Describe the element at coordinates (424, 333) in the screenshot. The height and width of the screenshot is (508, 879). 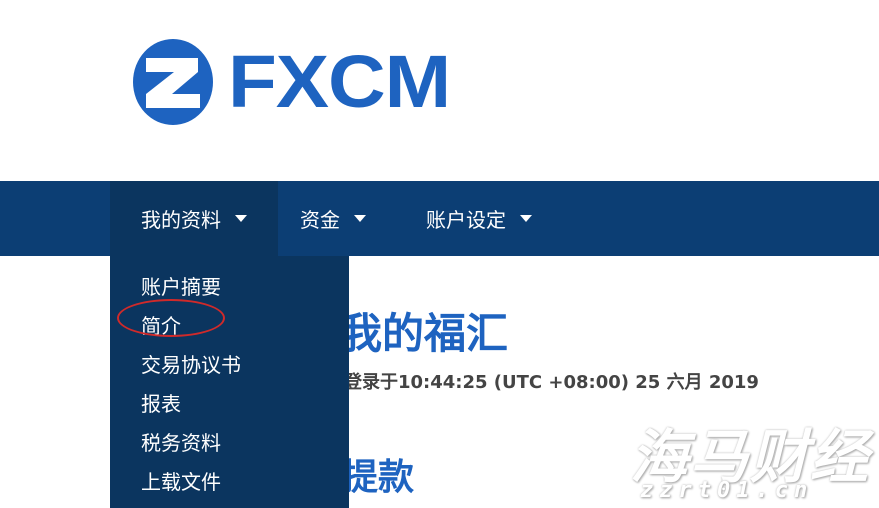
I see `page-title: 我的福汇` at that location.